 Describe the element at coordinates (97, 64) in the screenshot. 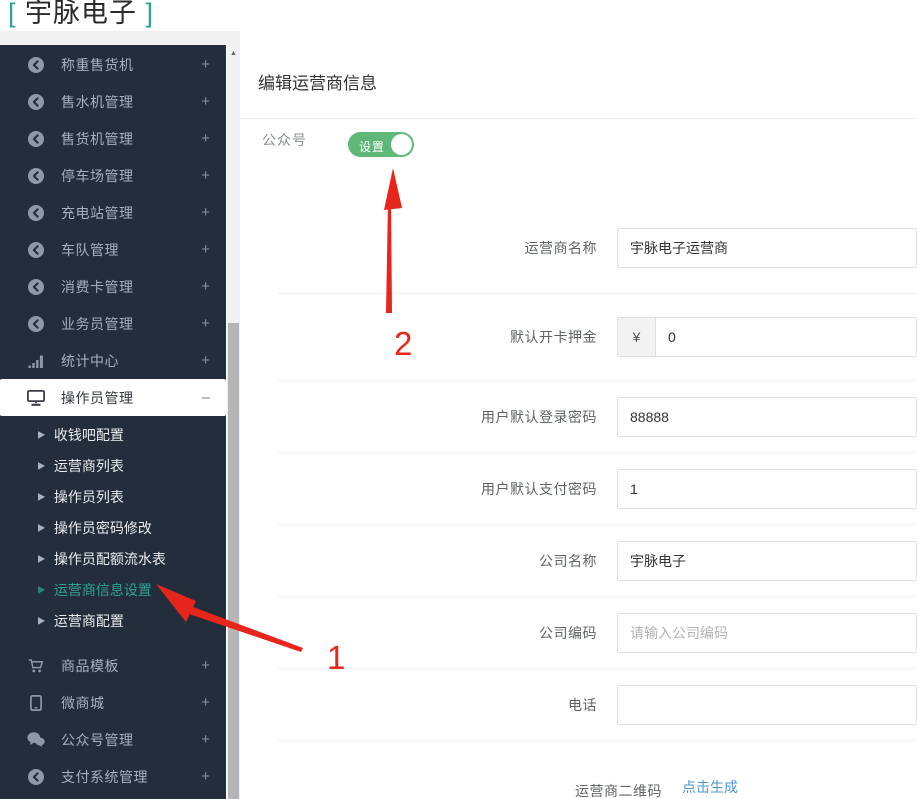

I see `sidebar-item-label: 称重售货机` at that location.